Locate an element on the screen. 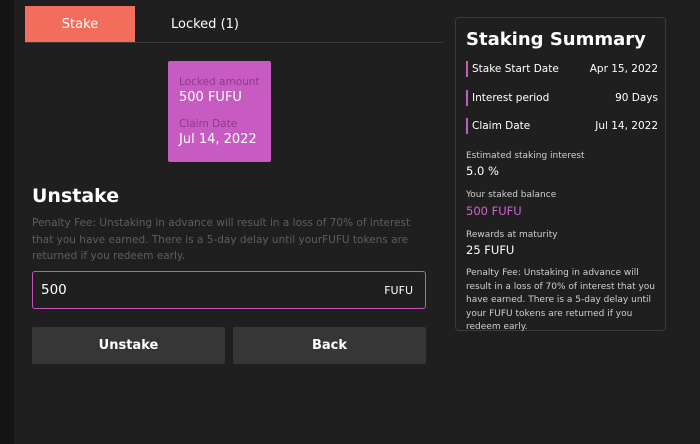 This screenshot has height=444, width=700. locked-amount-value: 500 FUFU is located at coordinates (210, 97).